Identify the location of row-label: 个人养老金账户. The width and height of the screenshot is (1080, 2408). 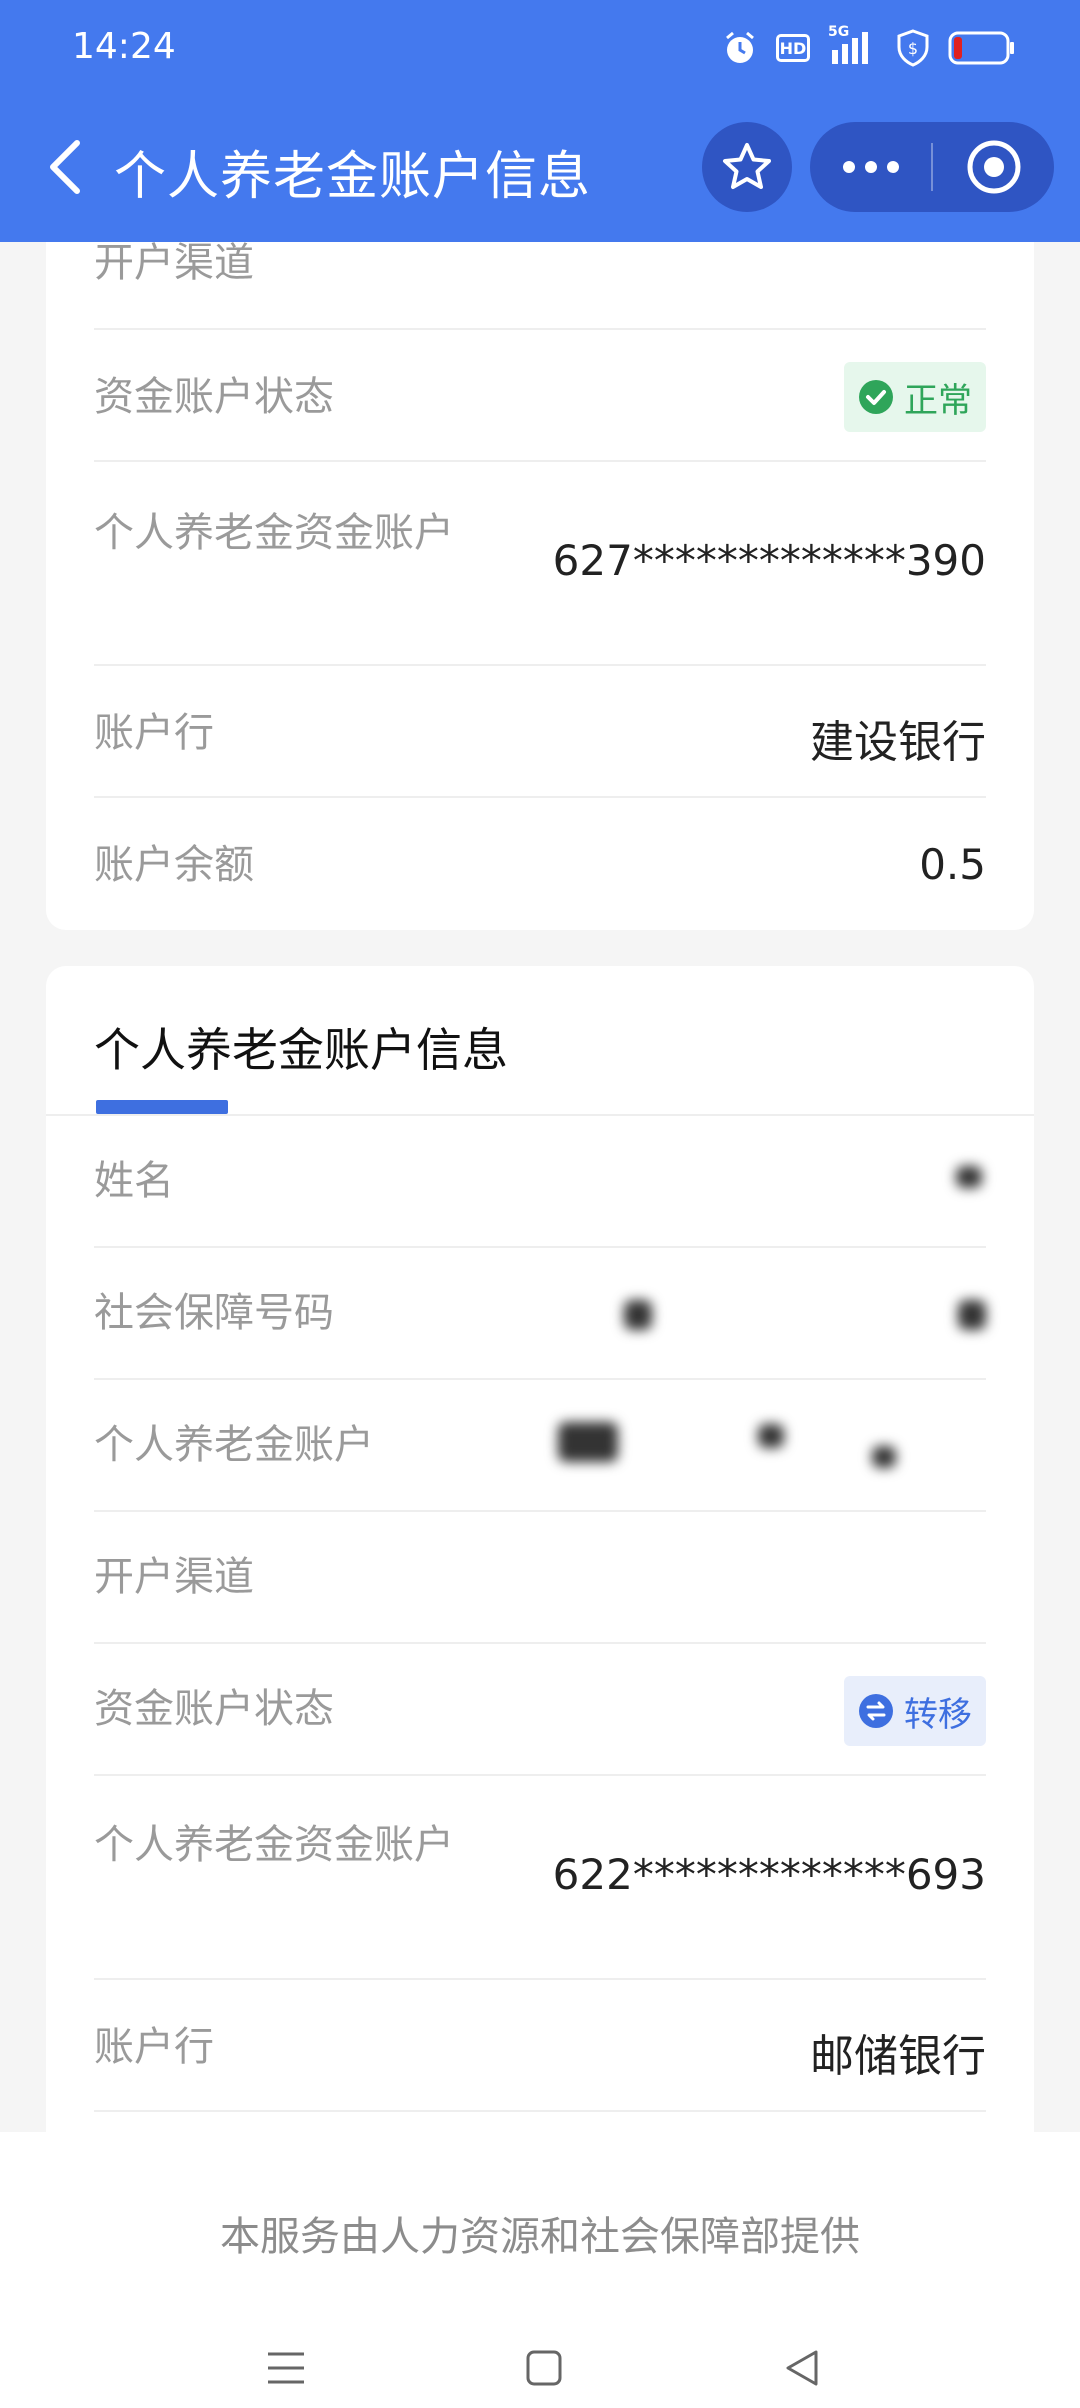
(234, 1445).